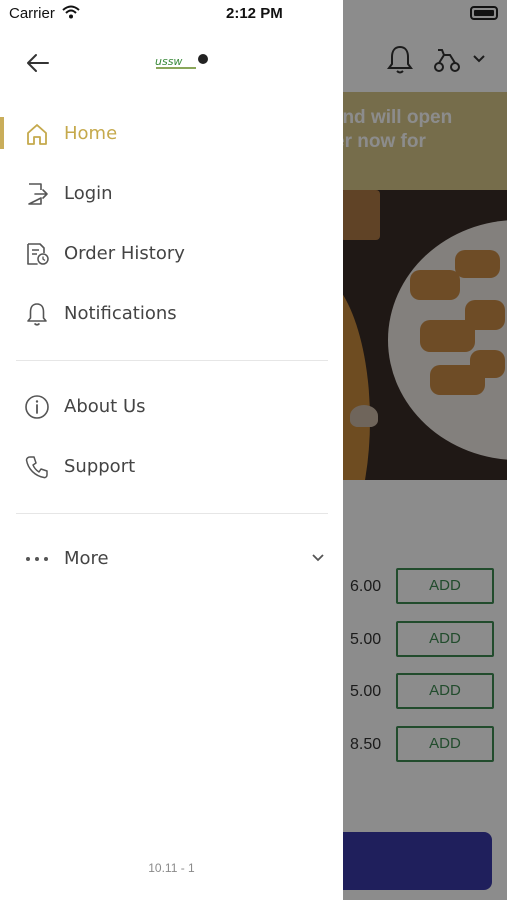 The height and width of the screenshot is (900, 507). I want to click on drawer-header: ussw, so click(171, 63).